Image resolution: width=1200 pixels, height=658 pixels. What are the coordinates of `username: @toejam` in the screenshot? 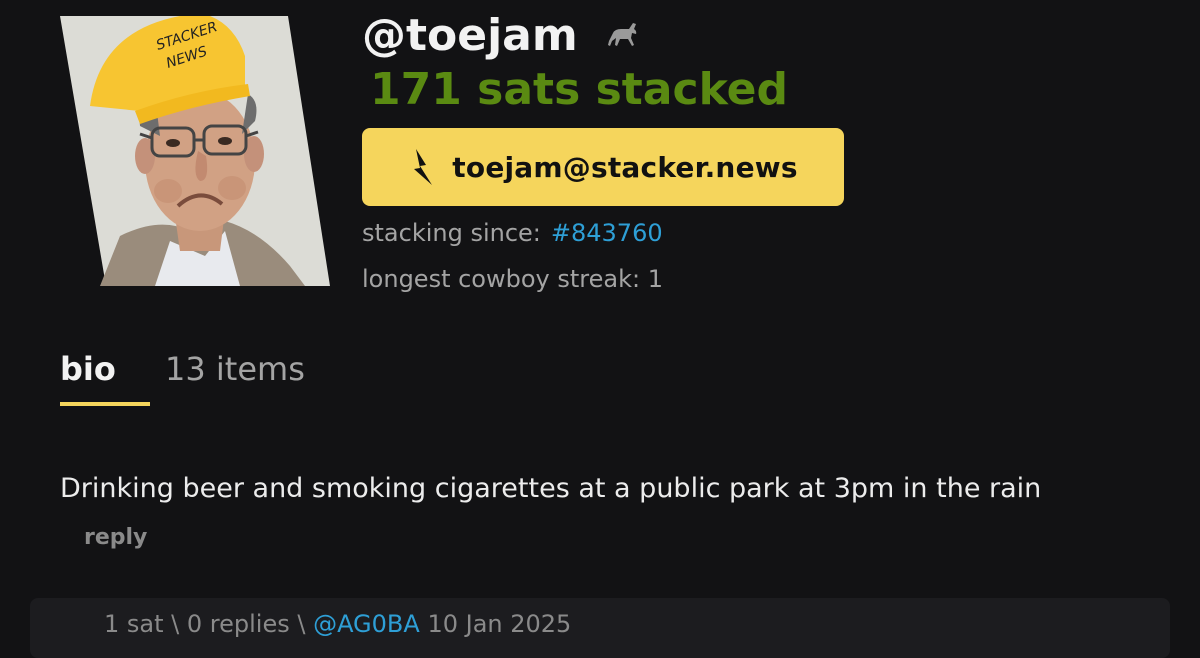 It's located at (470, 35).